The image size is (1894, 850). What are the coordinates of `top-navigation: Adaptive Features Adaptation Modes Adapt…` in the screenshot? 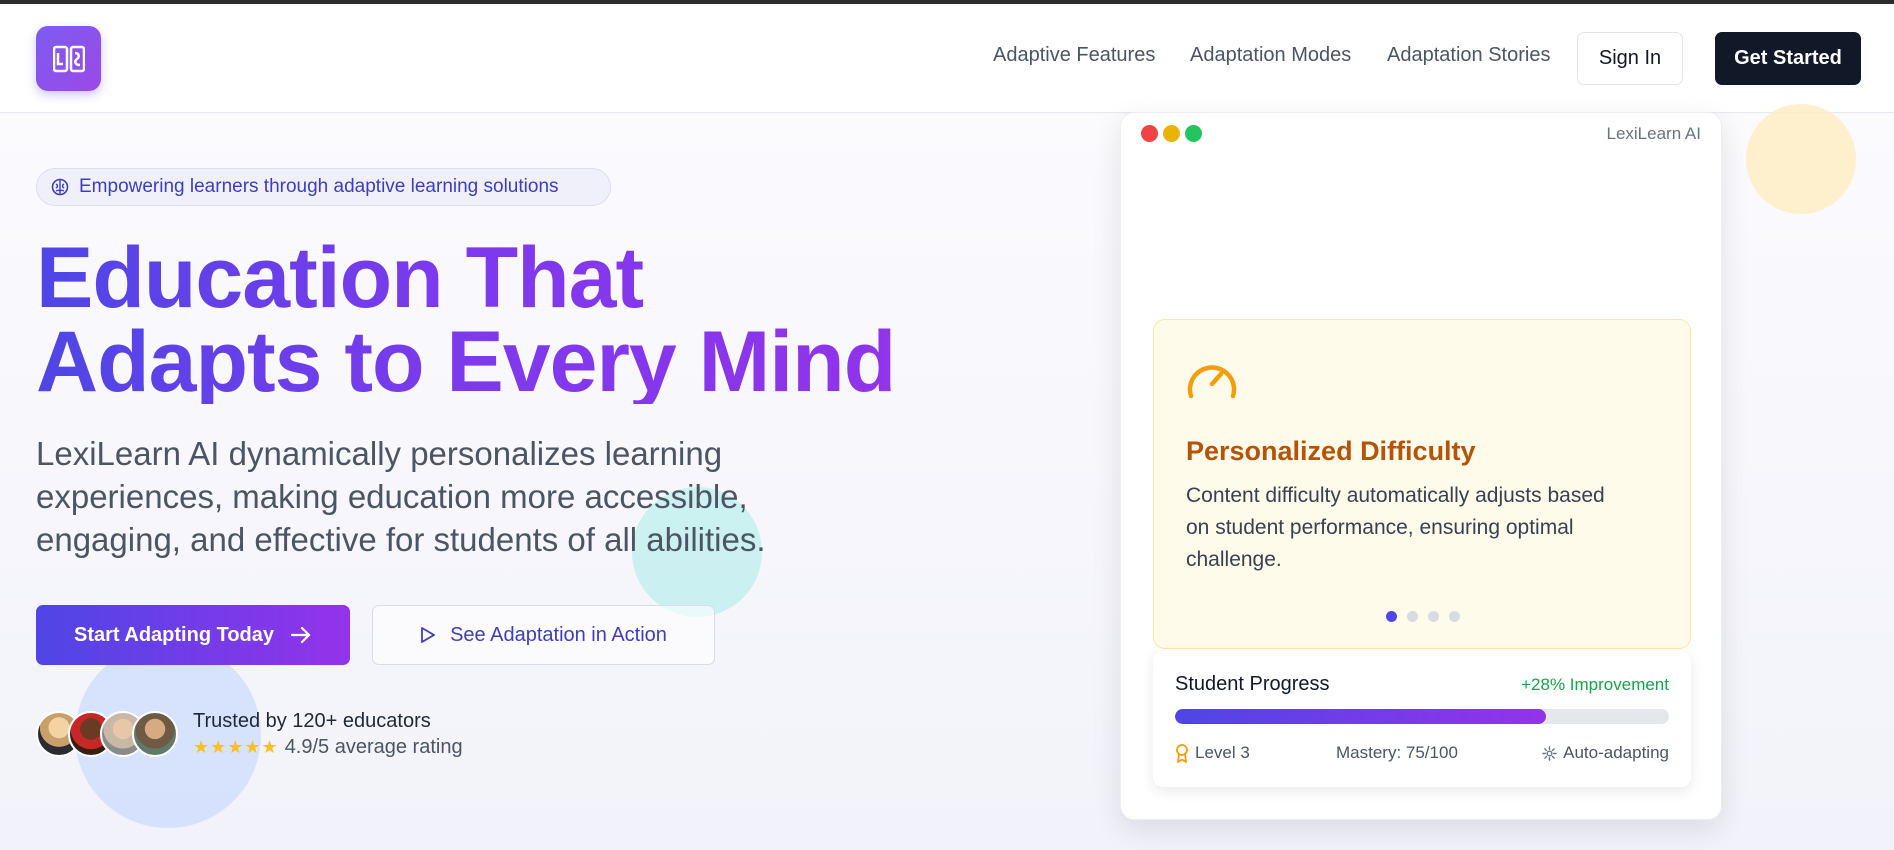 It's located at (947, 58).